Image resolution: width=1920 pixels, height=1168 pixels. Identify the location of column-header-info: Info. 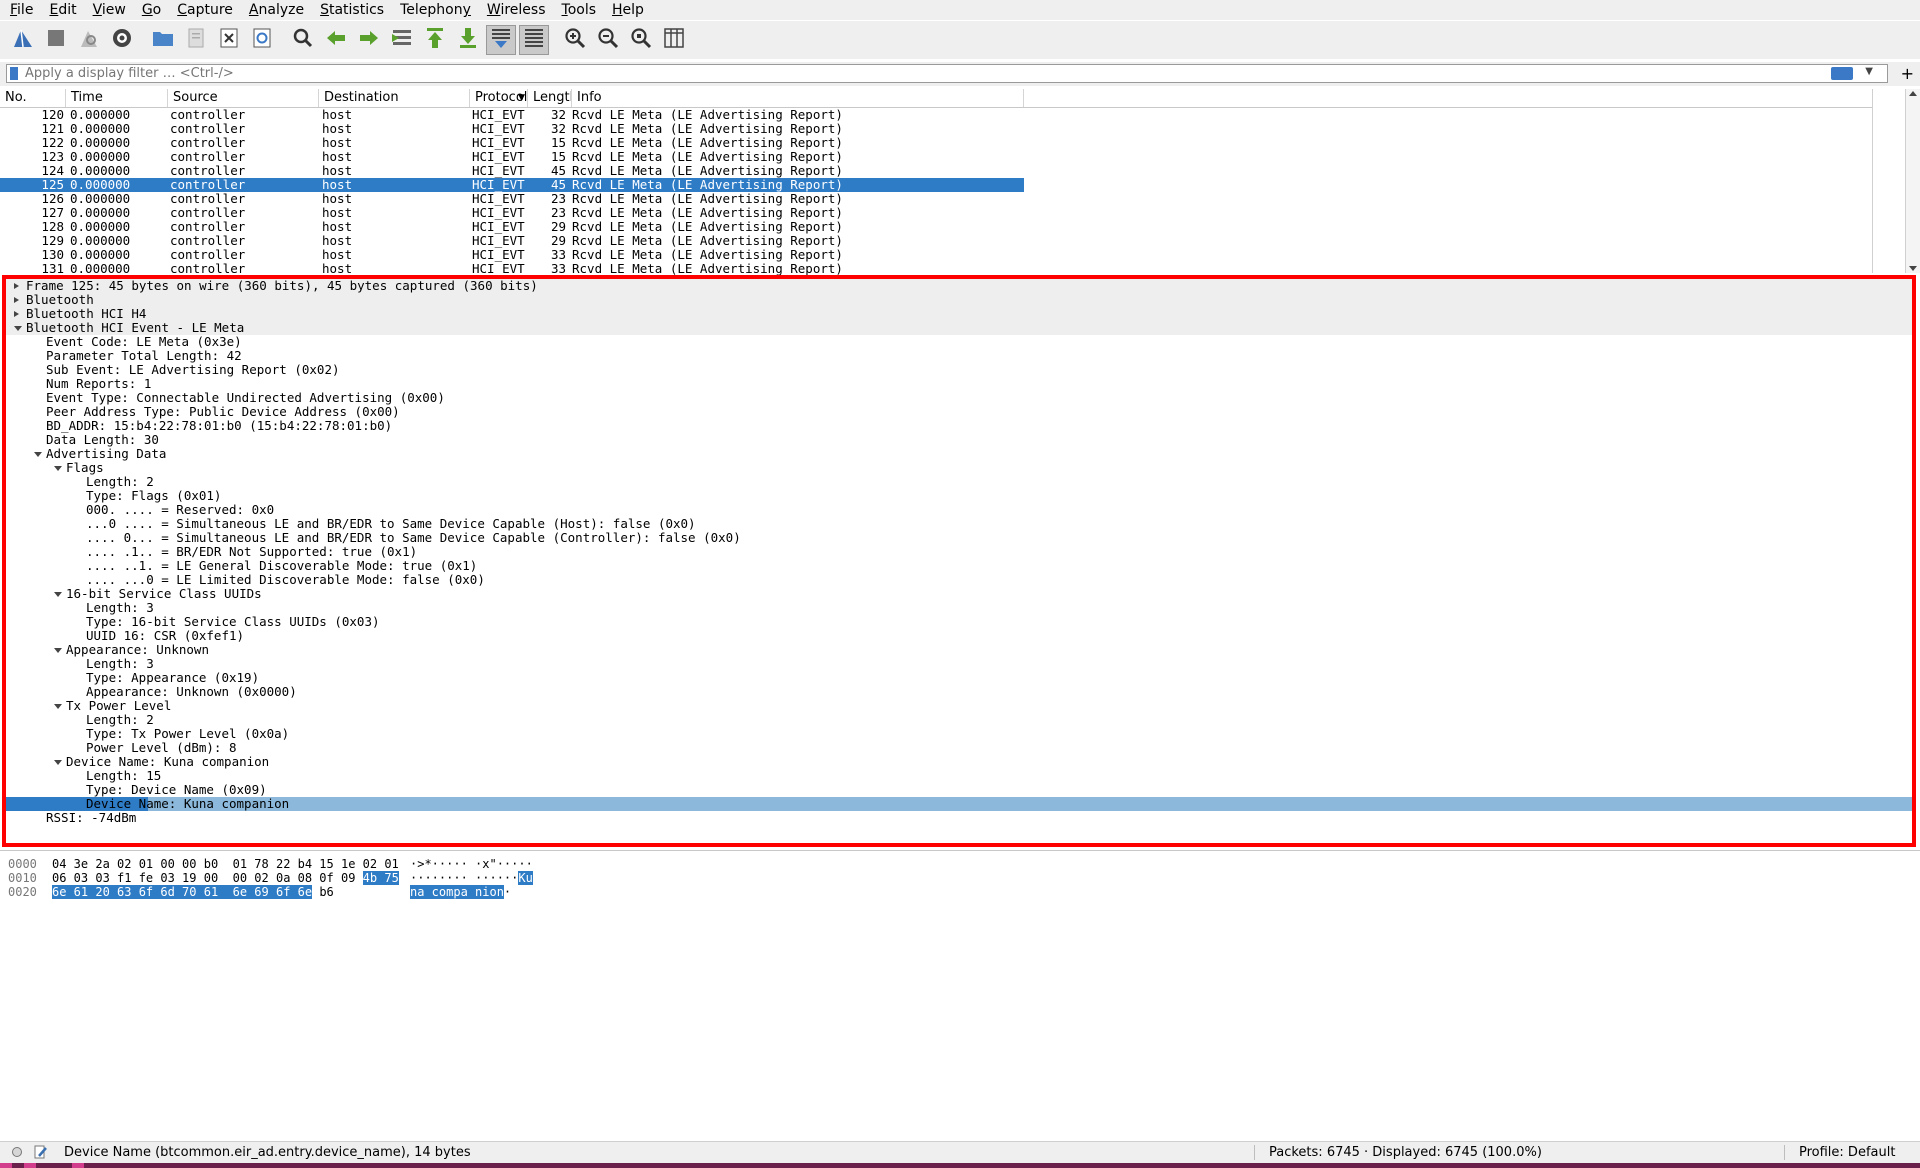
(798, 98).